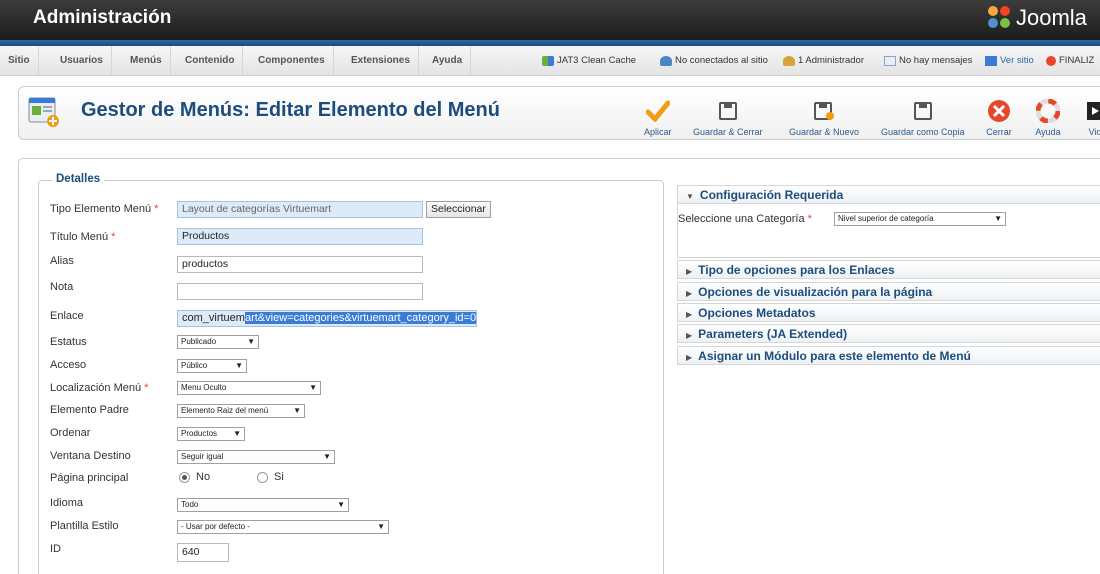 The width and height of the screenshot is (1100, 574). I want to click on cache-icon, so click(548, 60).